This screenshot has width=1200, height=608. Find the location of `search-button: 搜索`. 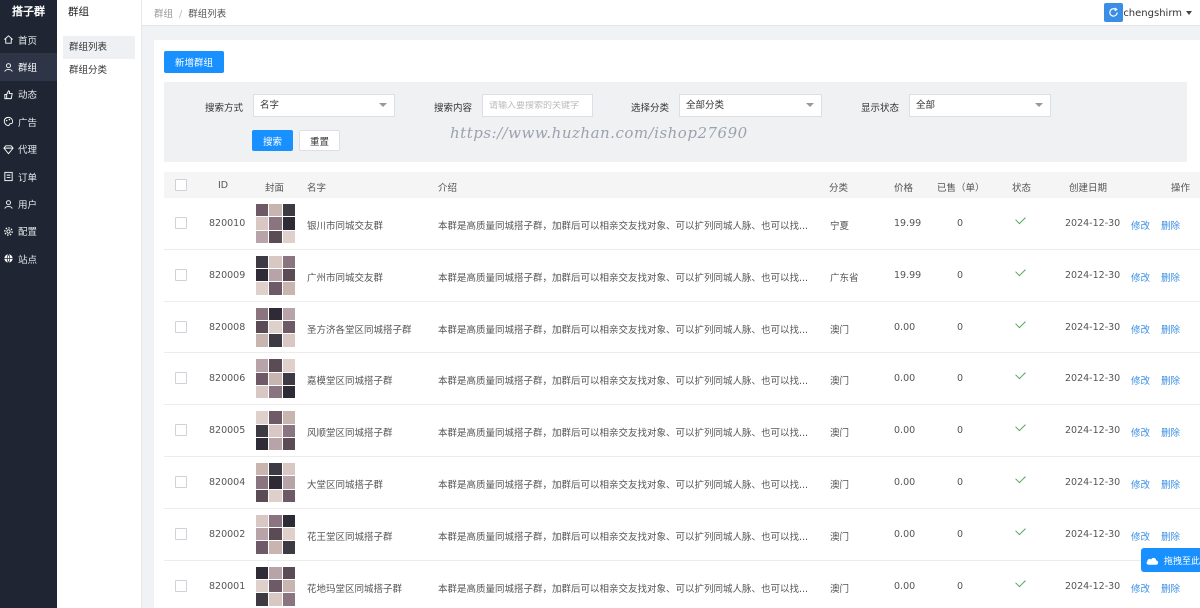

search-button: 搜索 is located at coordinates (272, 140).